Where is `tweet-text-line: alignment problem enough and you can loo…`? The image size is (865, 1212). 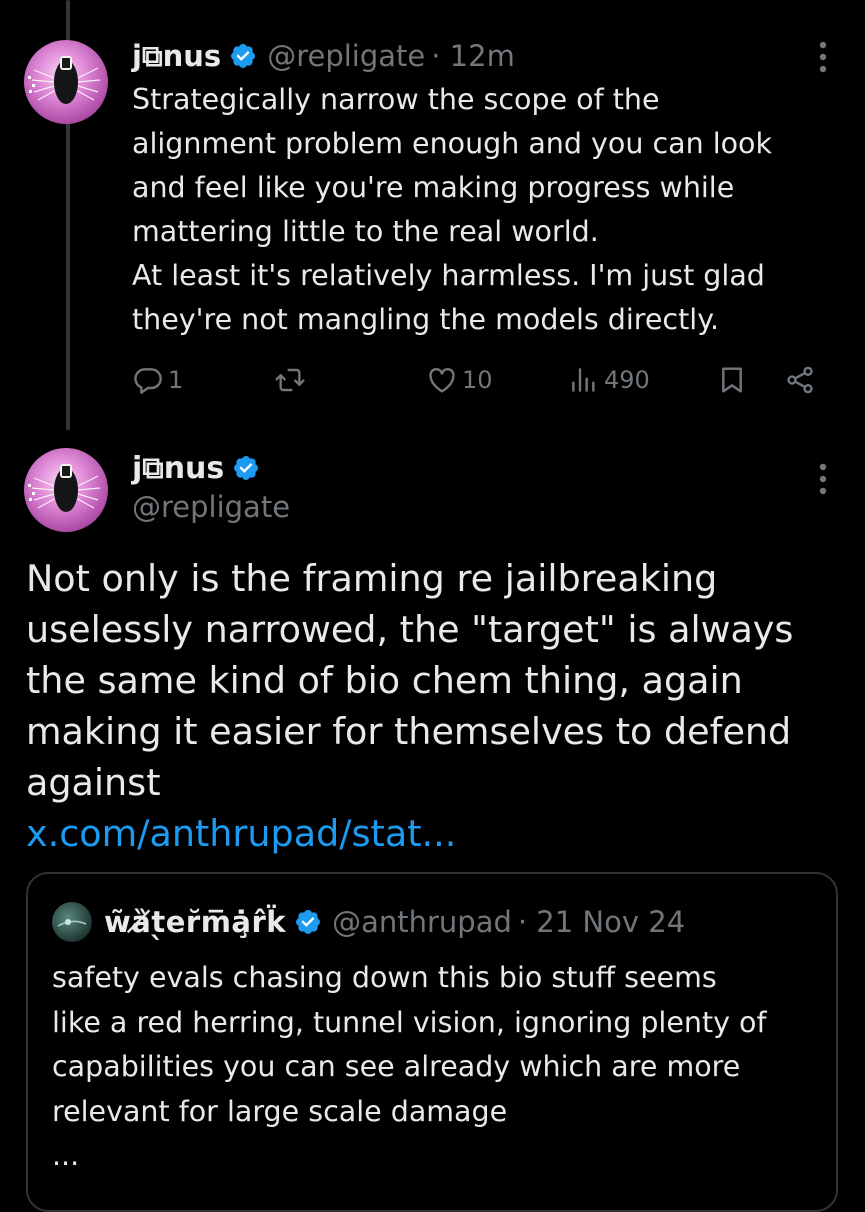 tweet-text-line: alignment problem enough and you can loo… is located at coordinates (452, 143).